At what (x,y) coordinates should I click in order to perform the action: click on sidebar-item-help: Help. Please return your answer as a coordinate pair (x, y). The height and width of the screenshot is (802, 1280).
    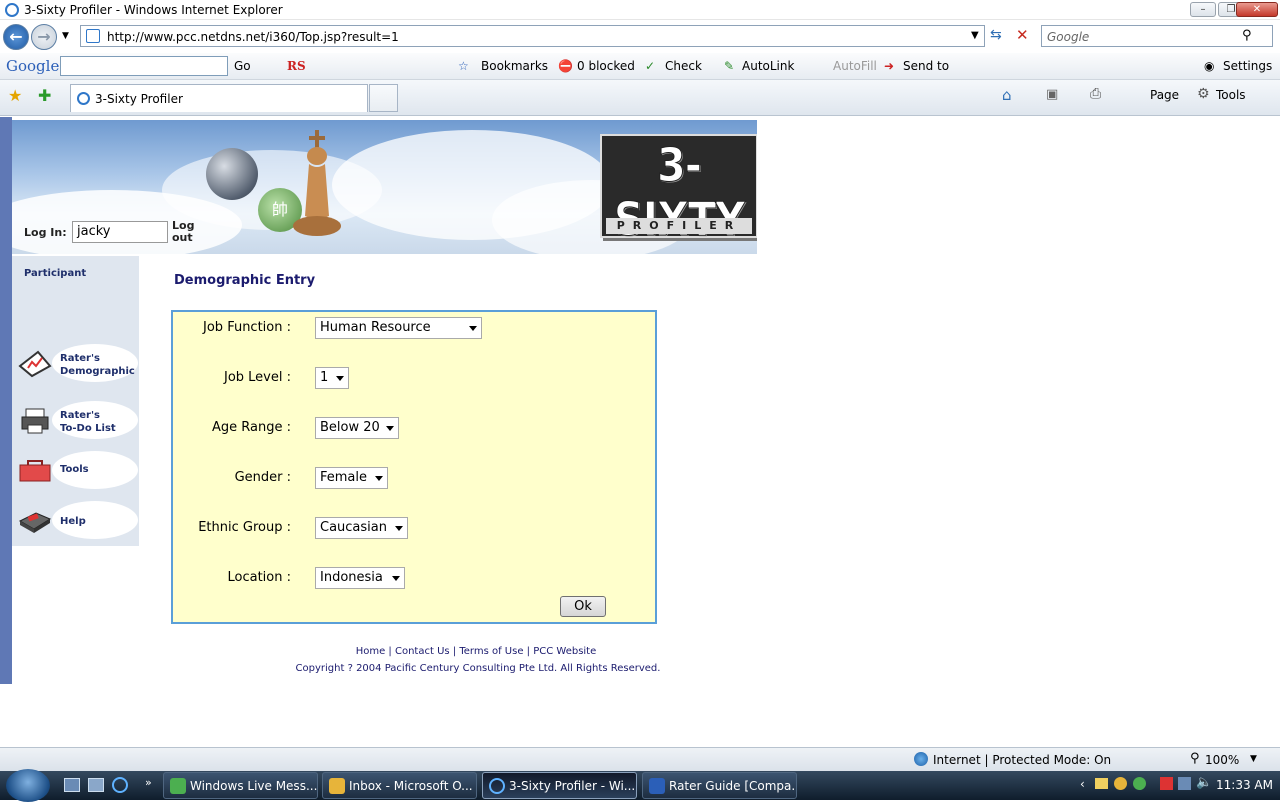
    Looking at the image, I should click on (78, 520).